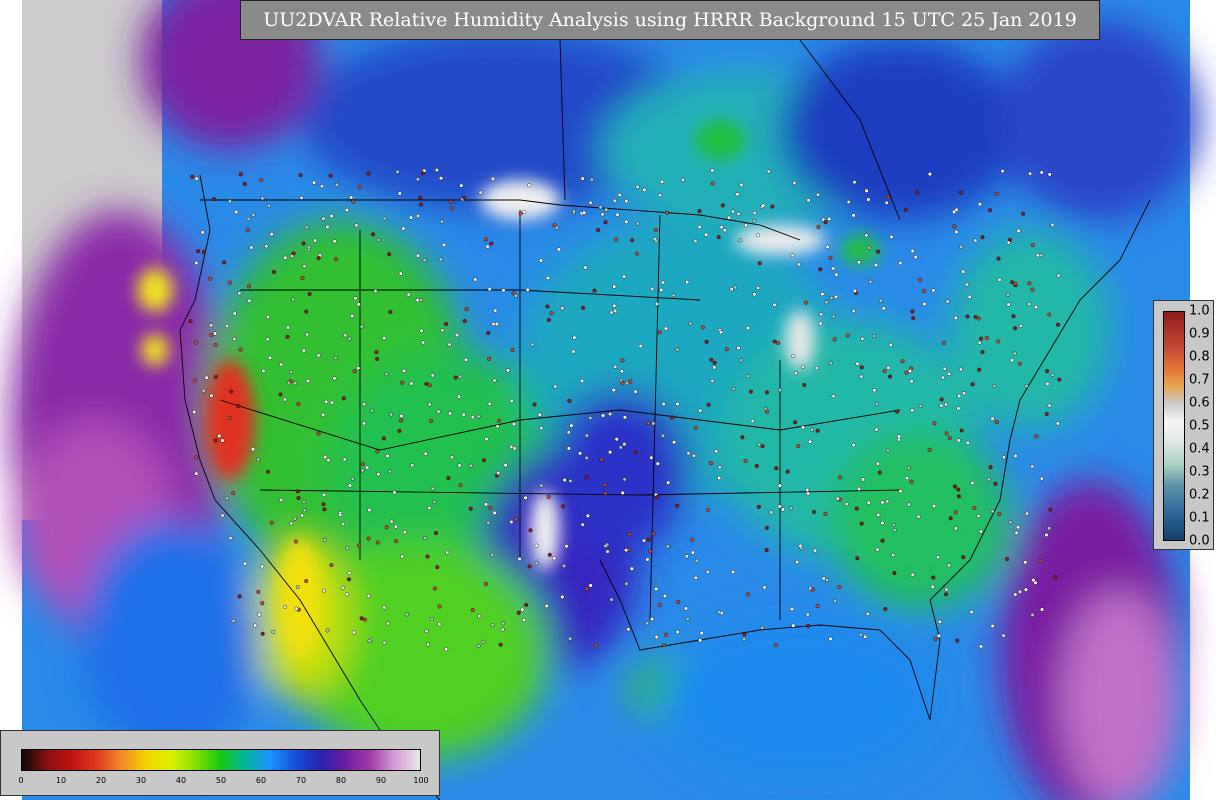 This screenshot has width=1216, height=800. What do you see at coordinates (421, 780) in the screenshot?
I see `humidity-colorbar-tick: 100` at bounding box center [421, 780].